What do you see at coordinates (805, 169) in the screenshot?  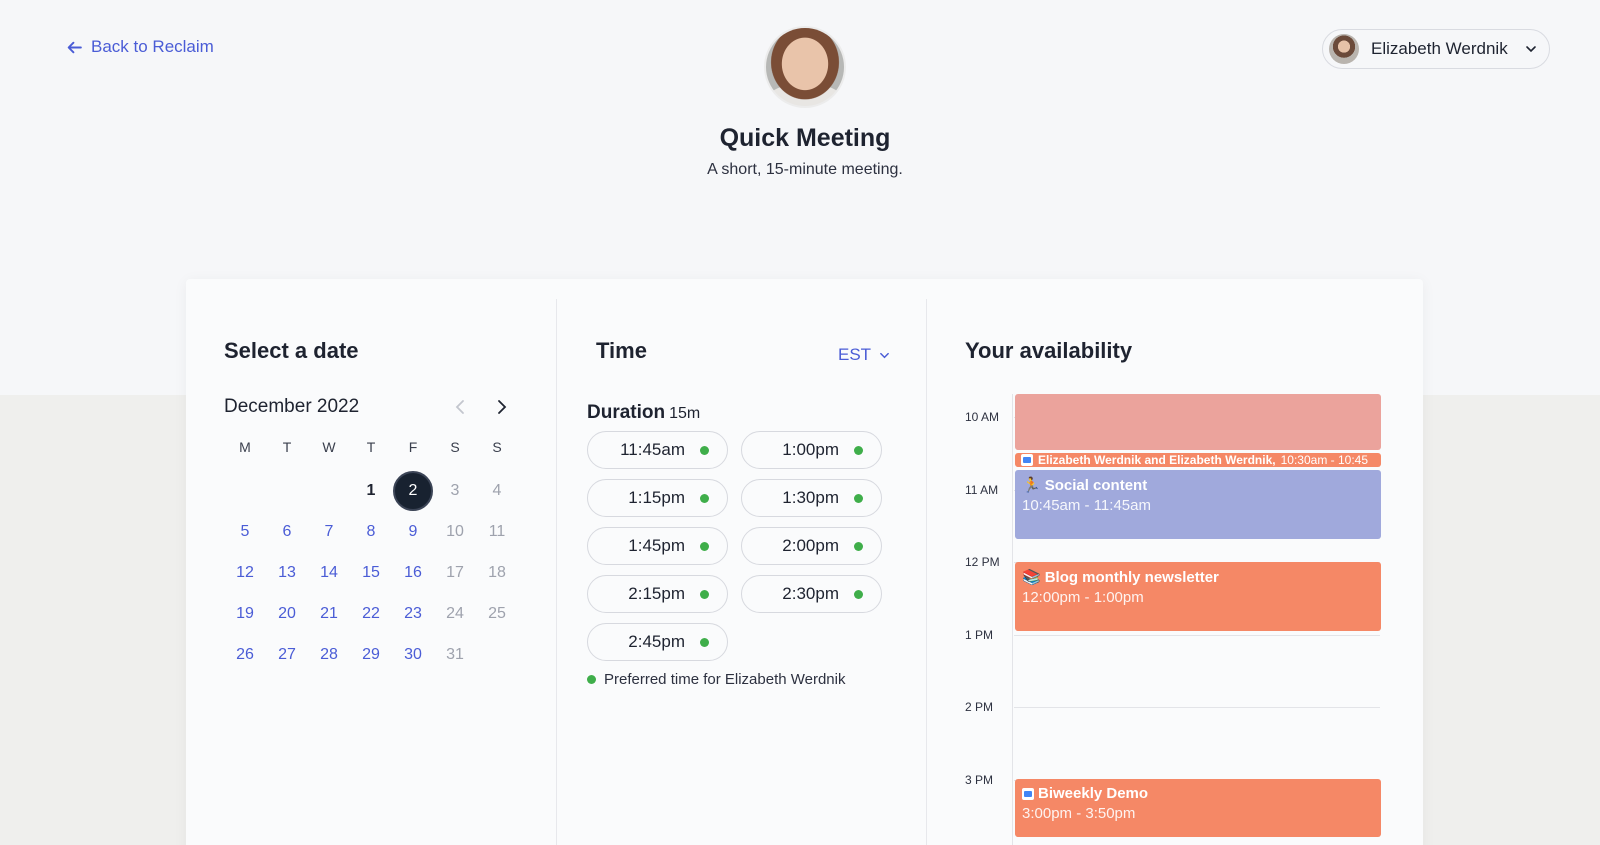 I see `meeting-subtitle: A short, 15-minute meeting.` at bounding box center [805, 169].